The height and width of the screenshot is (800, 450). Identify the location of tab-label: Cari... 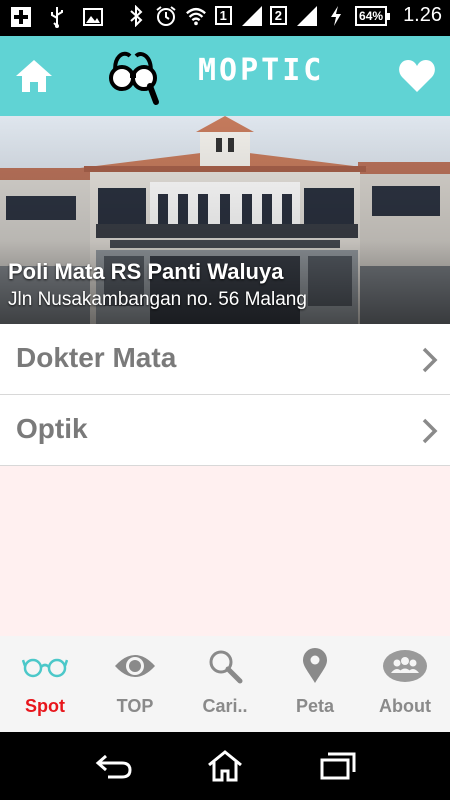
(225, 706).